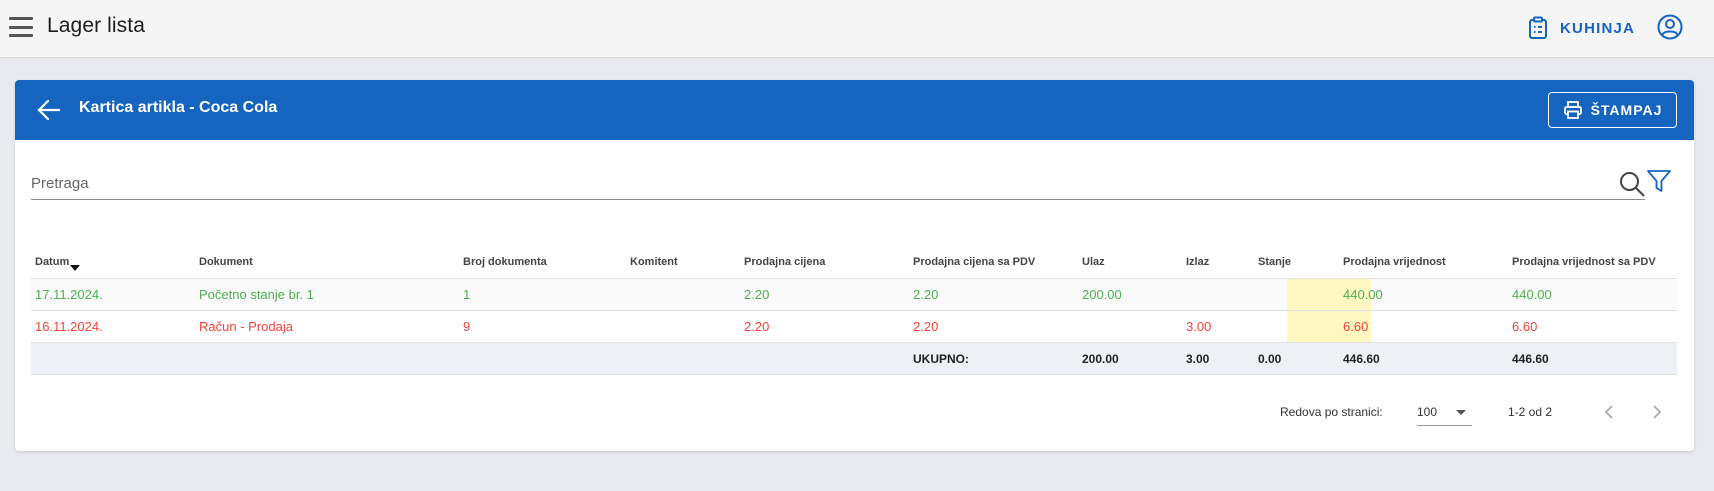 This screenshot has width=1714, height=491. What do you see at coordinates (1538, 27) in the screenshot?
I see `clipboard-icon` at bounding box center [1538, 27].